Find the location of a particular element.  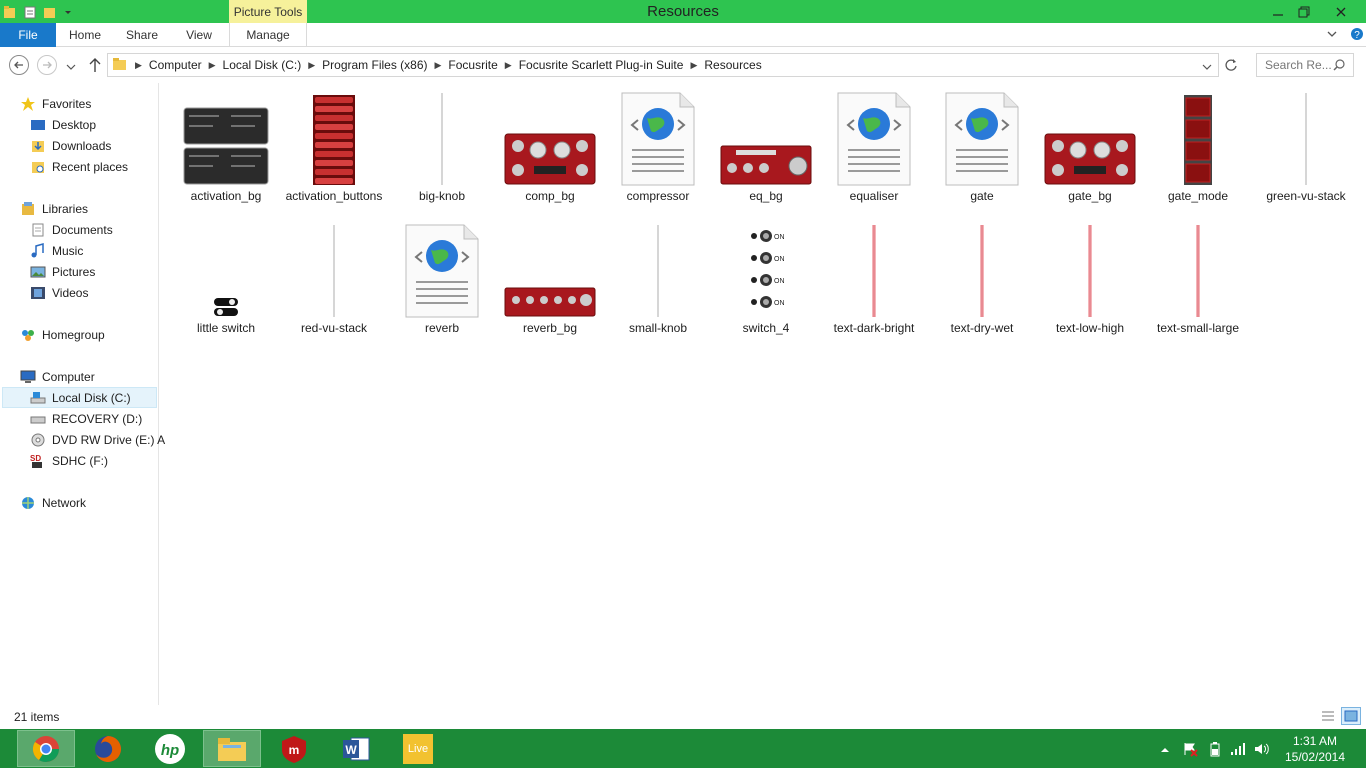

restore-button is located at coordinates (1304, 11).